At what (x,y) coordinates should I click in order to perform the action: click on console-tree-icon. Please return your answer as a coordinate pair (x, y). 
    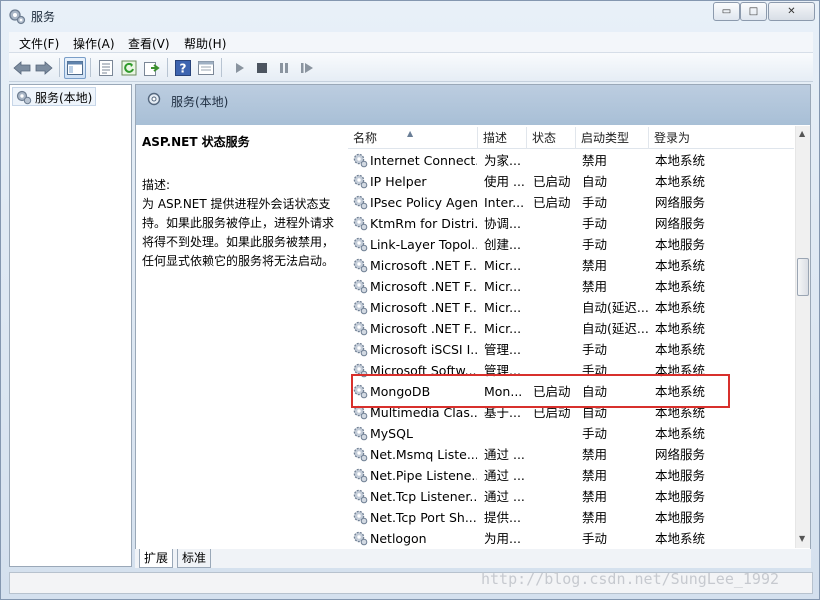
    Looking at the image, I should click on (75, 68).